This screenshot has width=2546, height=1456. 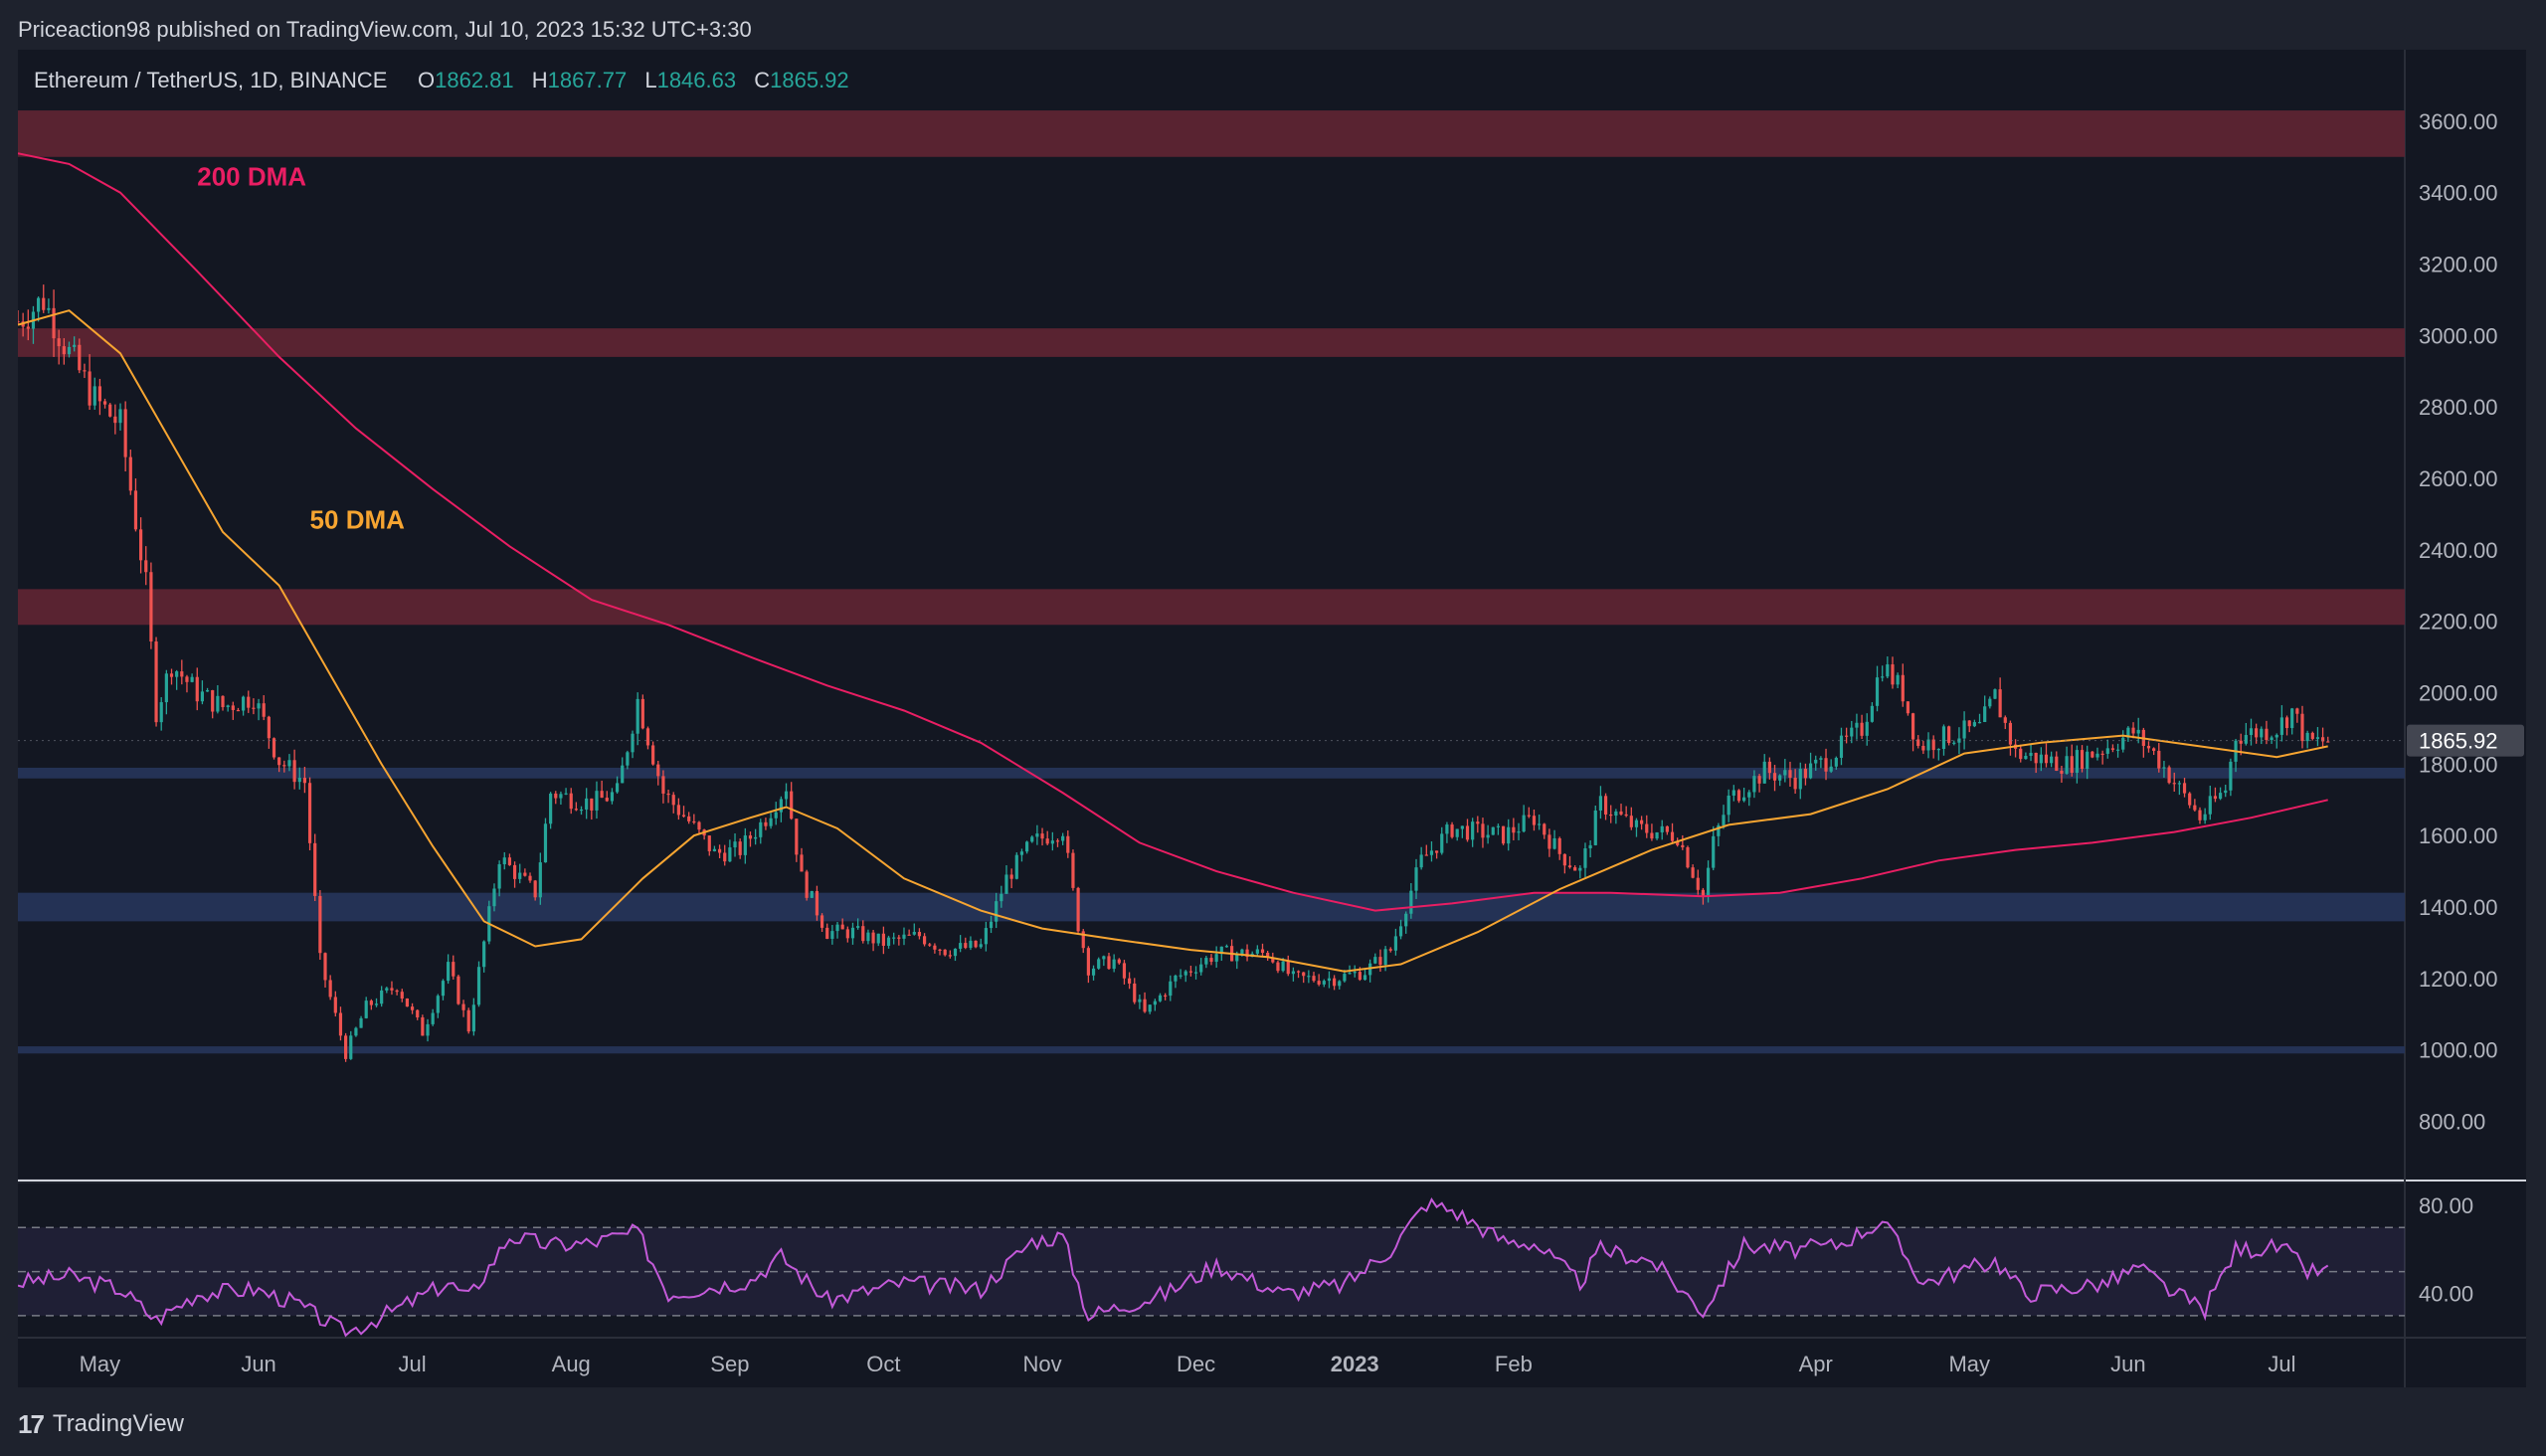 I want to click on price-tick-label: 1000.00, so click(x=2458, y=1050).